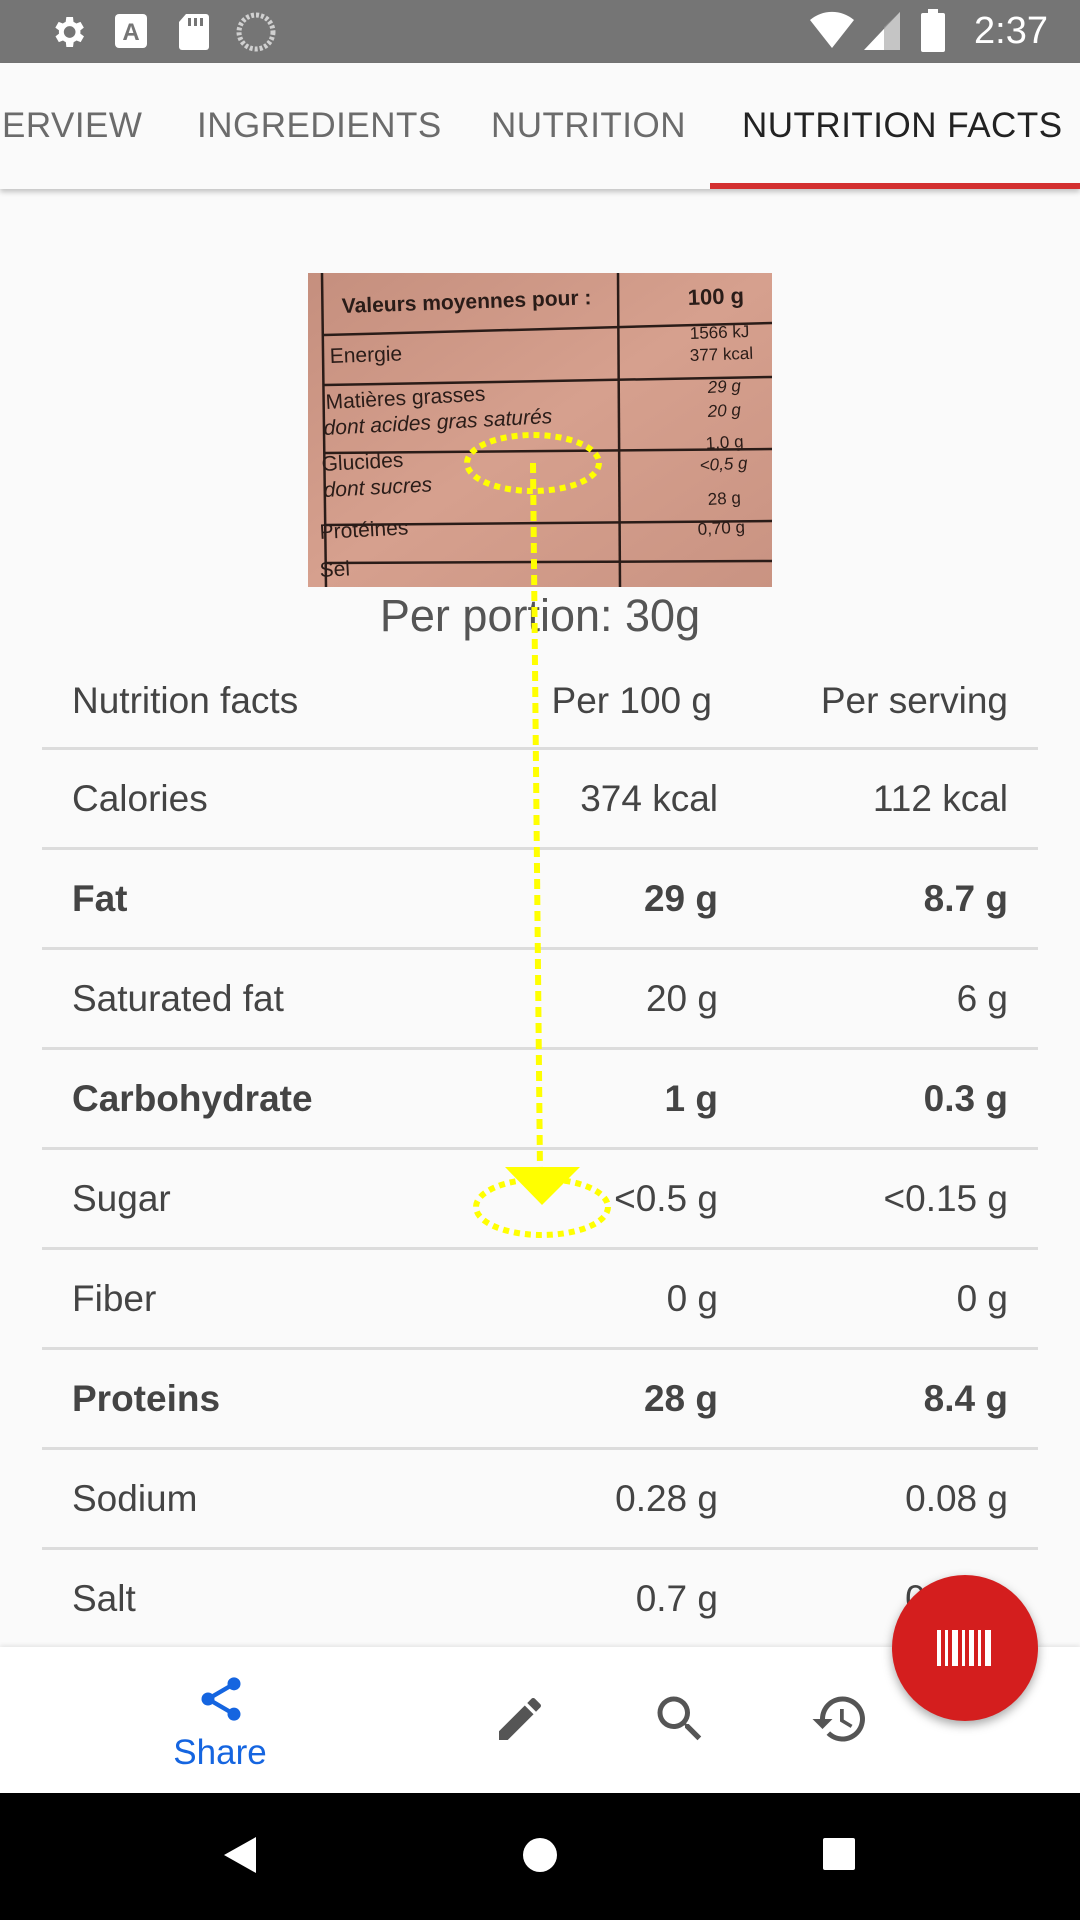 This screenshot has width=1080, height=1920. Describe the element at coordinates (724, 410) in the screenshot. I see `photo-row-saturated-value: 20 g` at that location.